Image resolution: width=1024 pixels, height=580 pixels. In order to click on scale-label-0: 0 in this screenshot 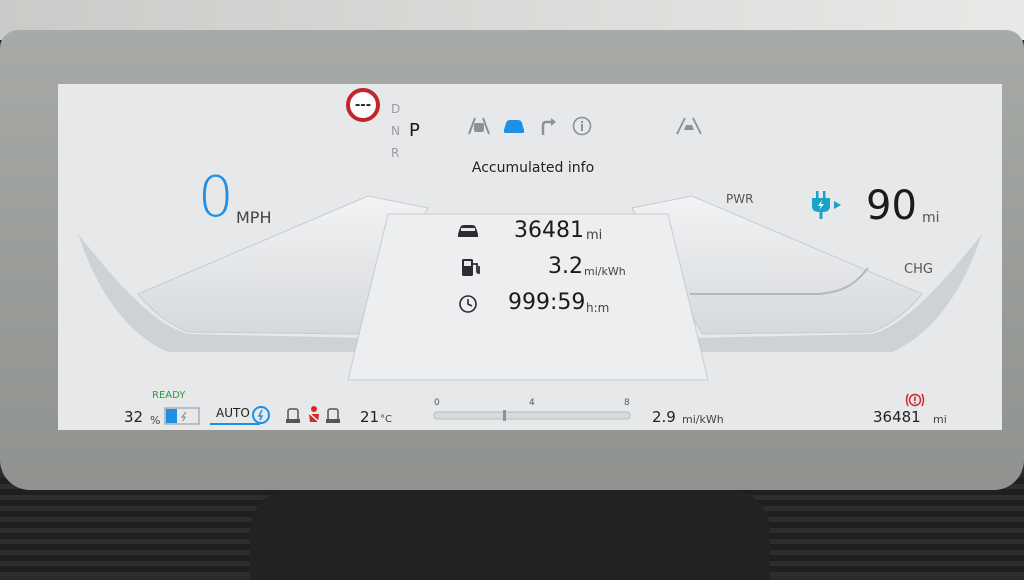, I will do `click(437, 403)`.